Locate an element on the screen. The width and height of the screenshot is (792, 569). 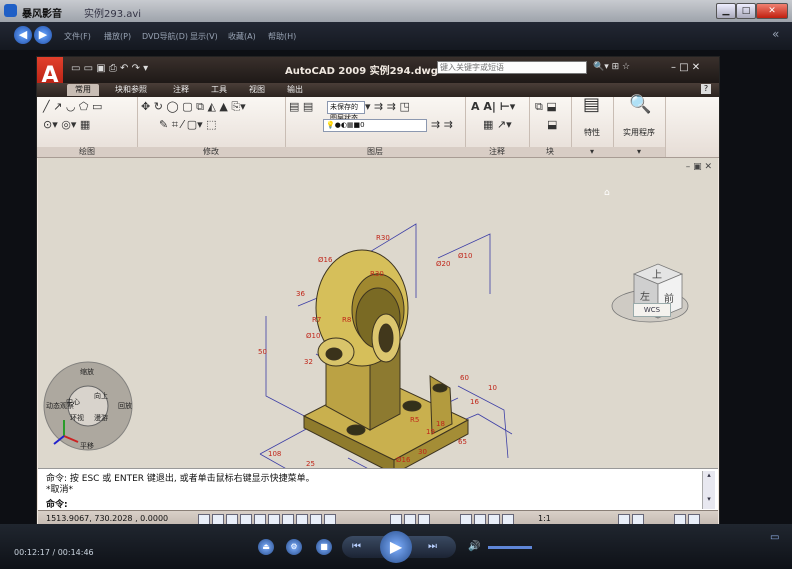
properties-label: 特性 is located at coordinates (592, 132).